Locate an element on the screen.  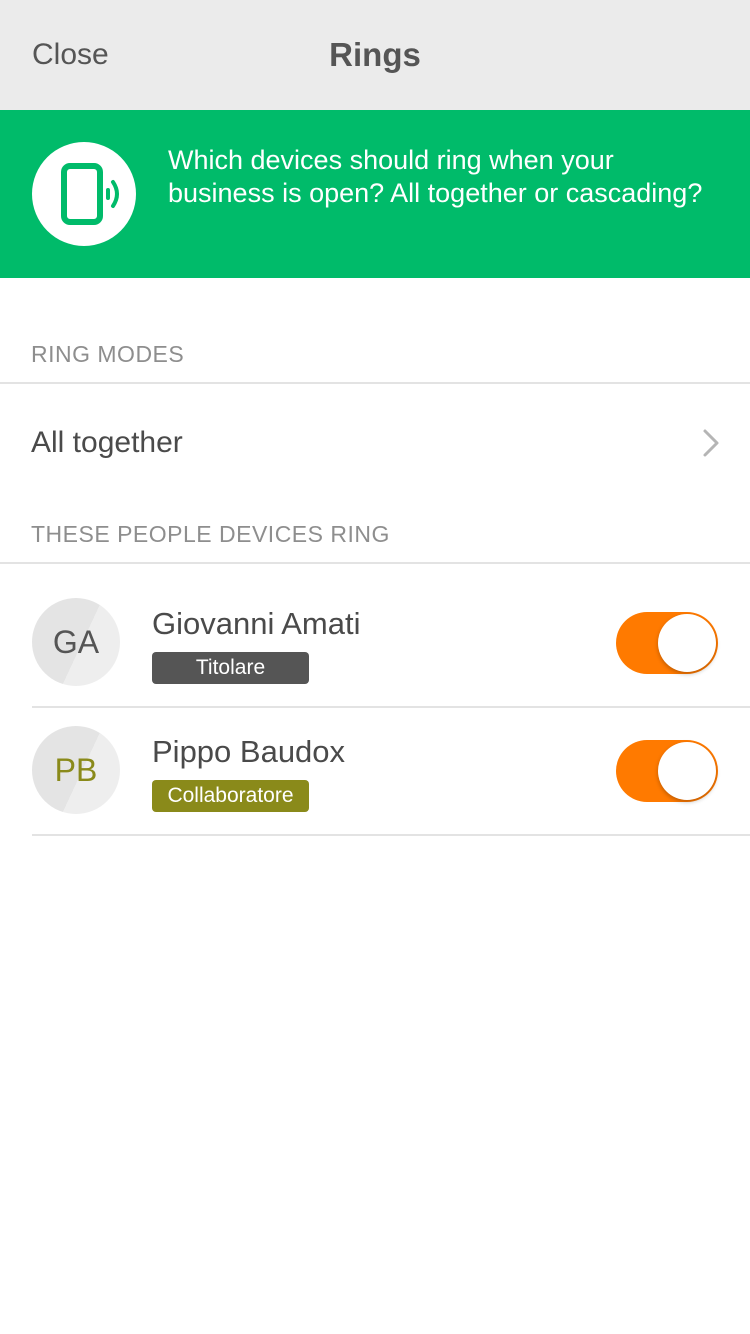
phone-ringing-icon is located at coordinates (84, 194).